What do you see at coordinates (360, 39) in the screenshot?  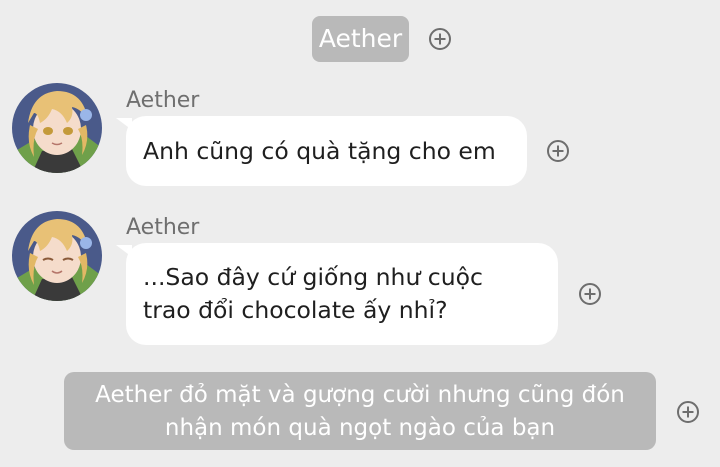 I see `speaker-name-chip: Aether` at bounding box center [360, 39].